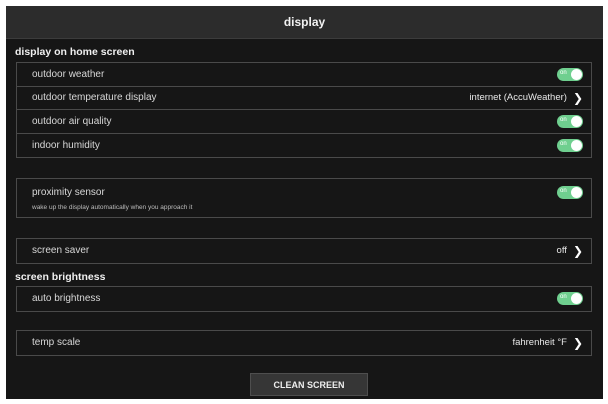 Image resolution: width=608 pixels, height=404 pixels. Describe the element at coordinates (56, 343) in the screenshot. I see `row-label: temp scale` at that location.